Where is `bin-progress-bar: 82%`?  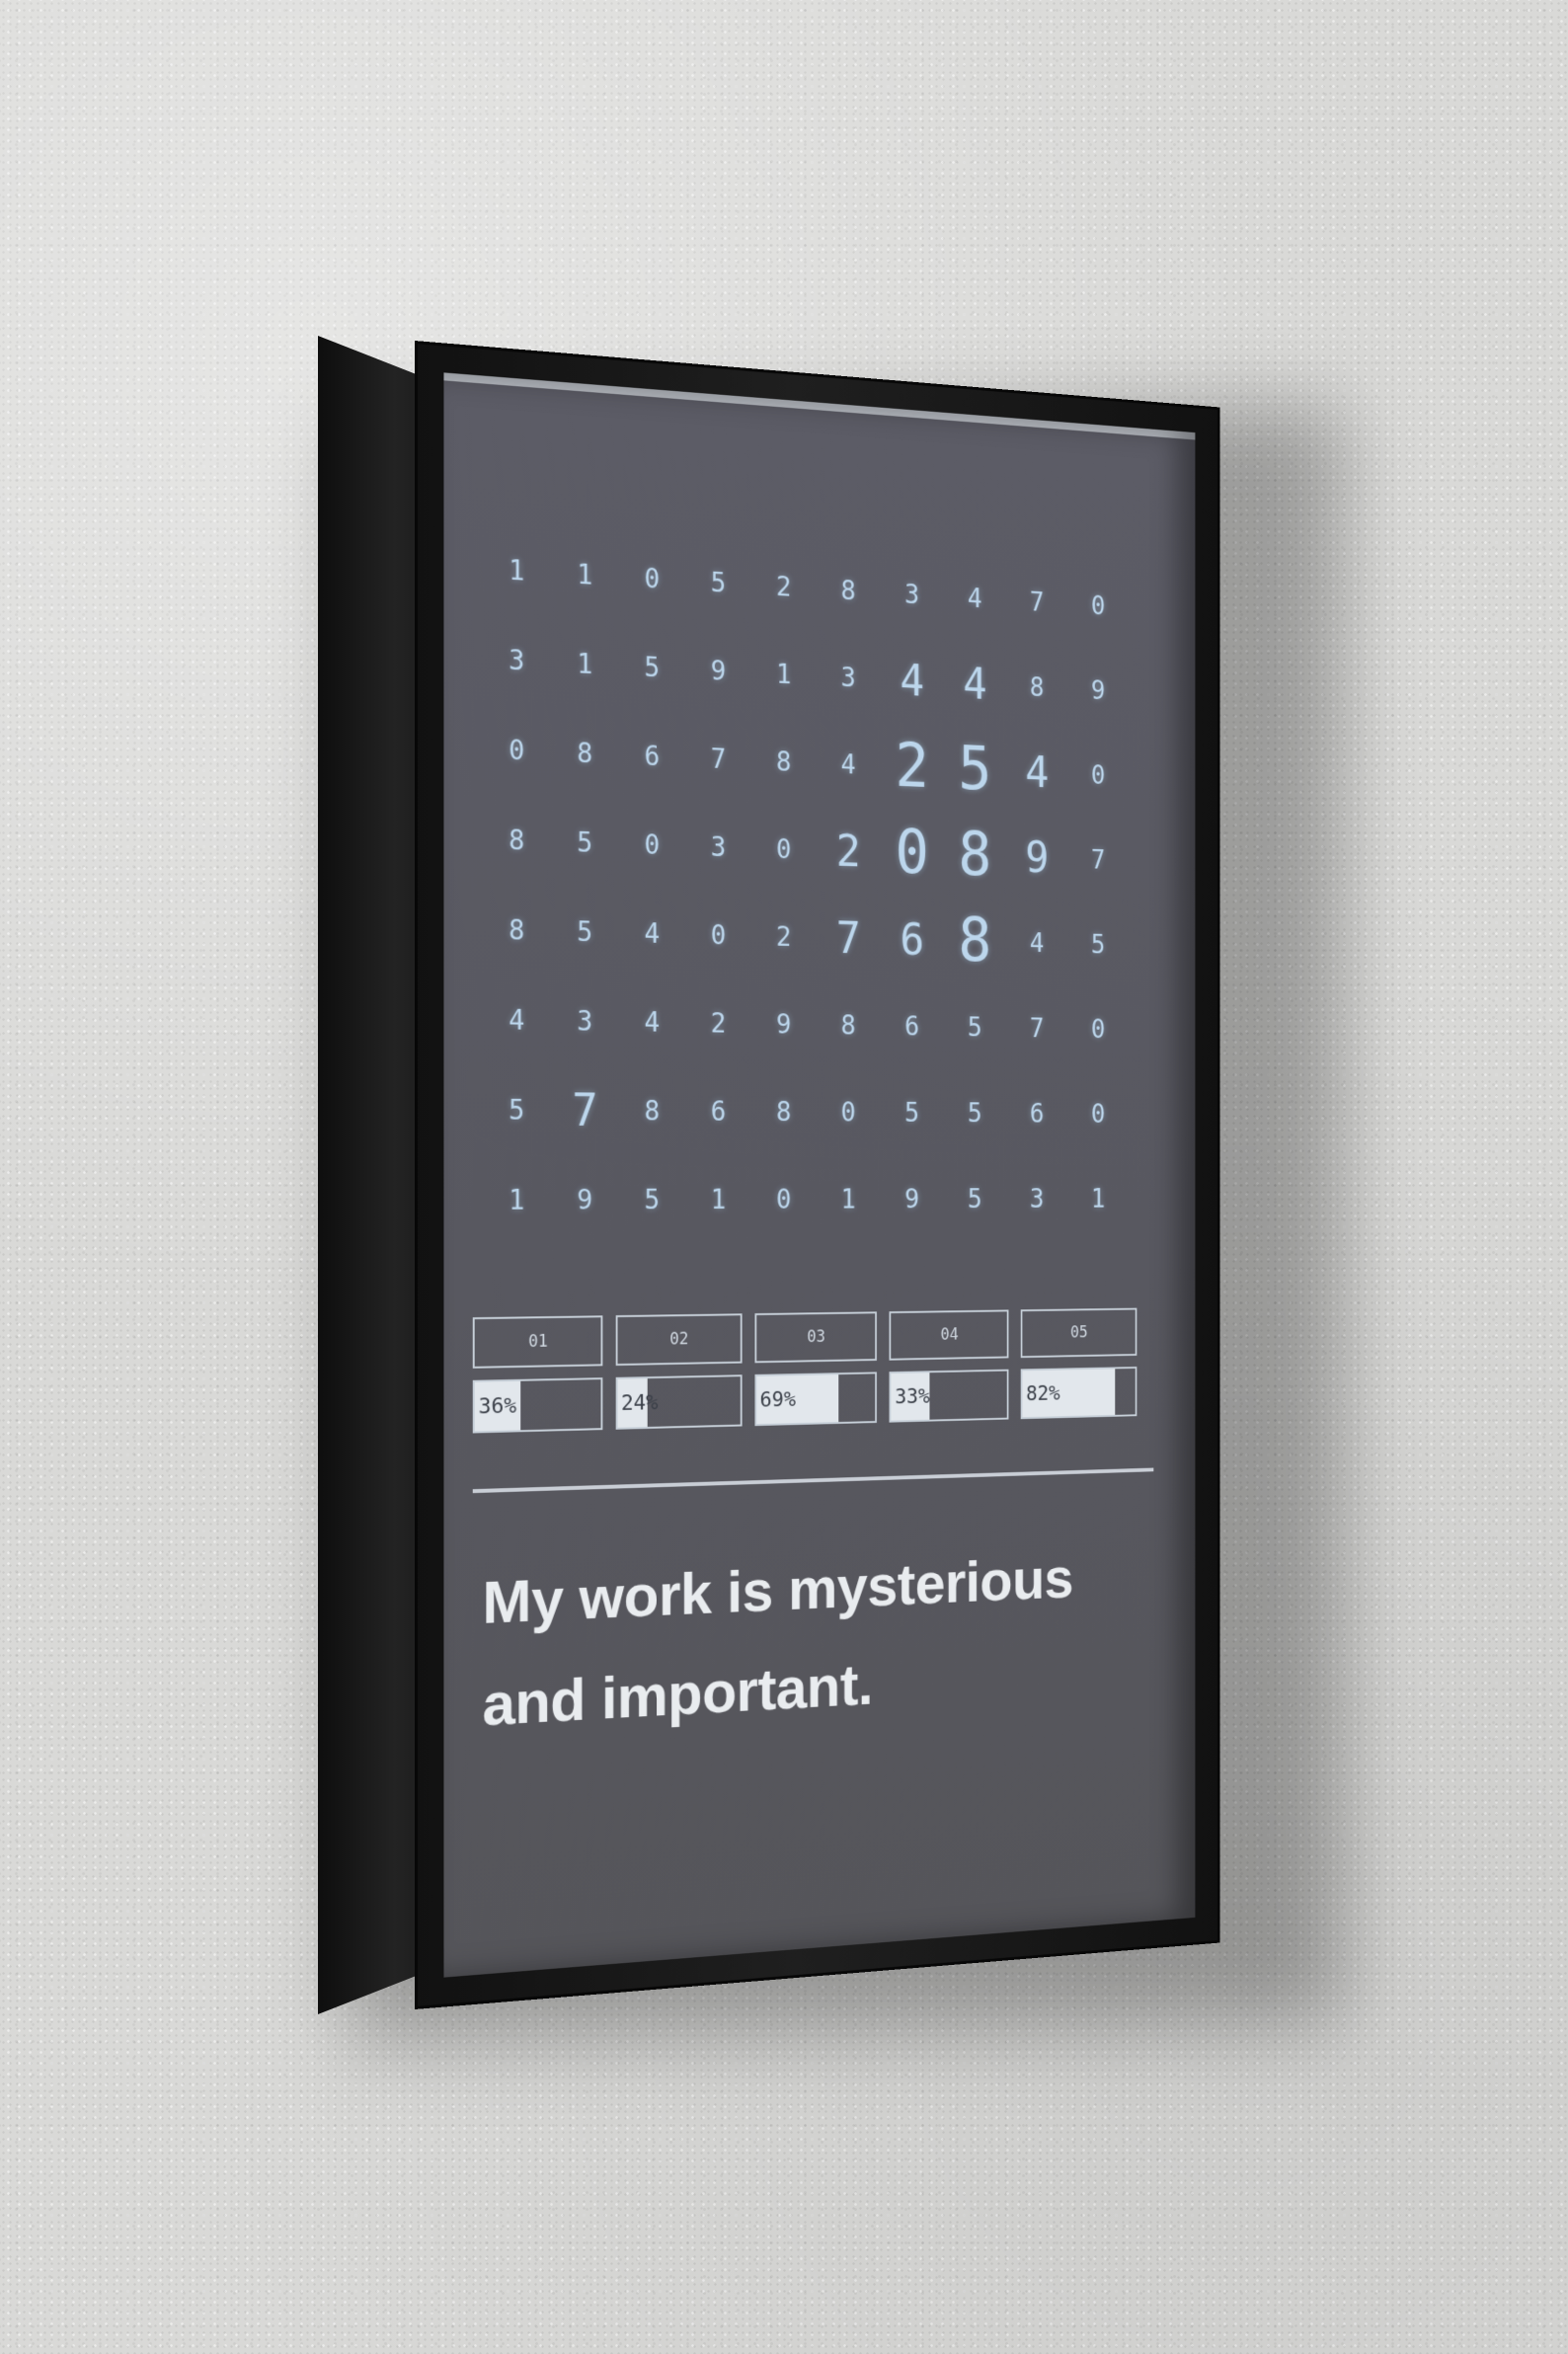
bin-progress-bar: 82% is located at coordinates (1079, 1393).